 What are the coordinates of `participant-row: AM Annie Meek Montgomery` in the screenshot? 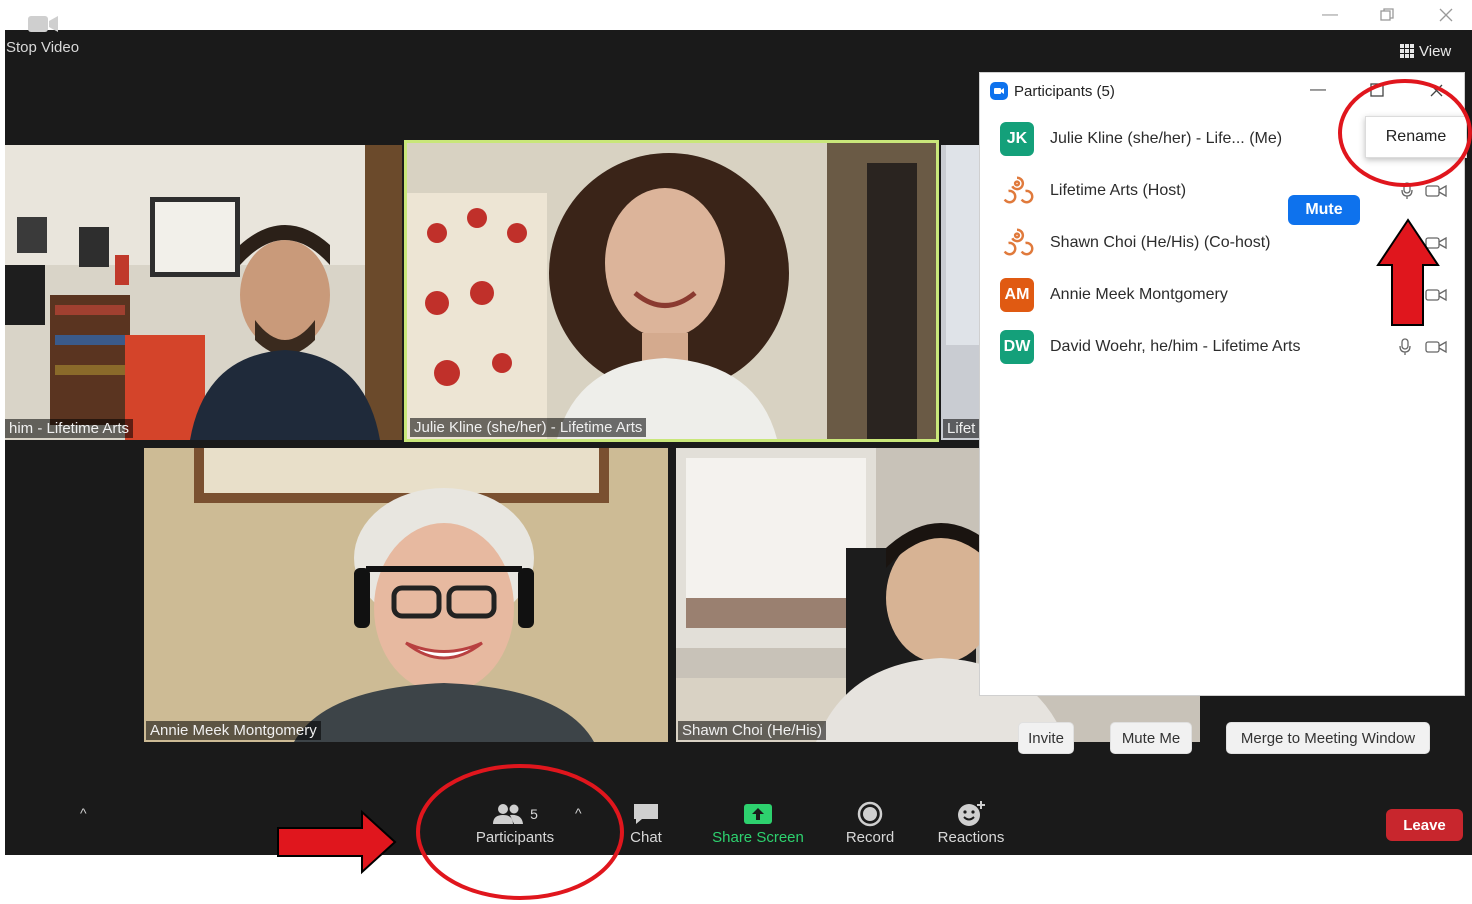 It's located at (1230, 295).